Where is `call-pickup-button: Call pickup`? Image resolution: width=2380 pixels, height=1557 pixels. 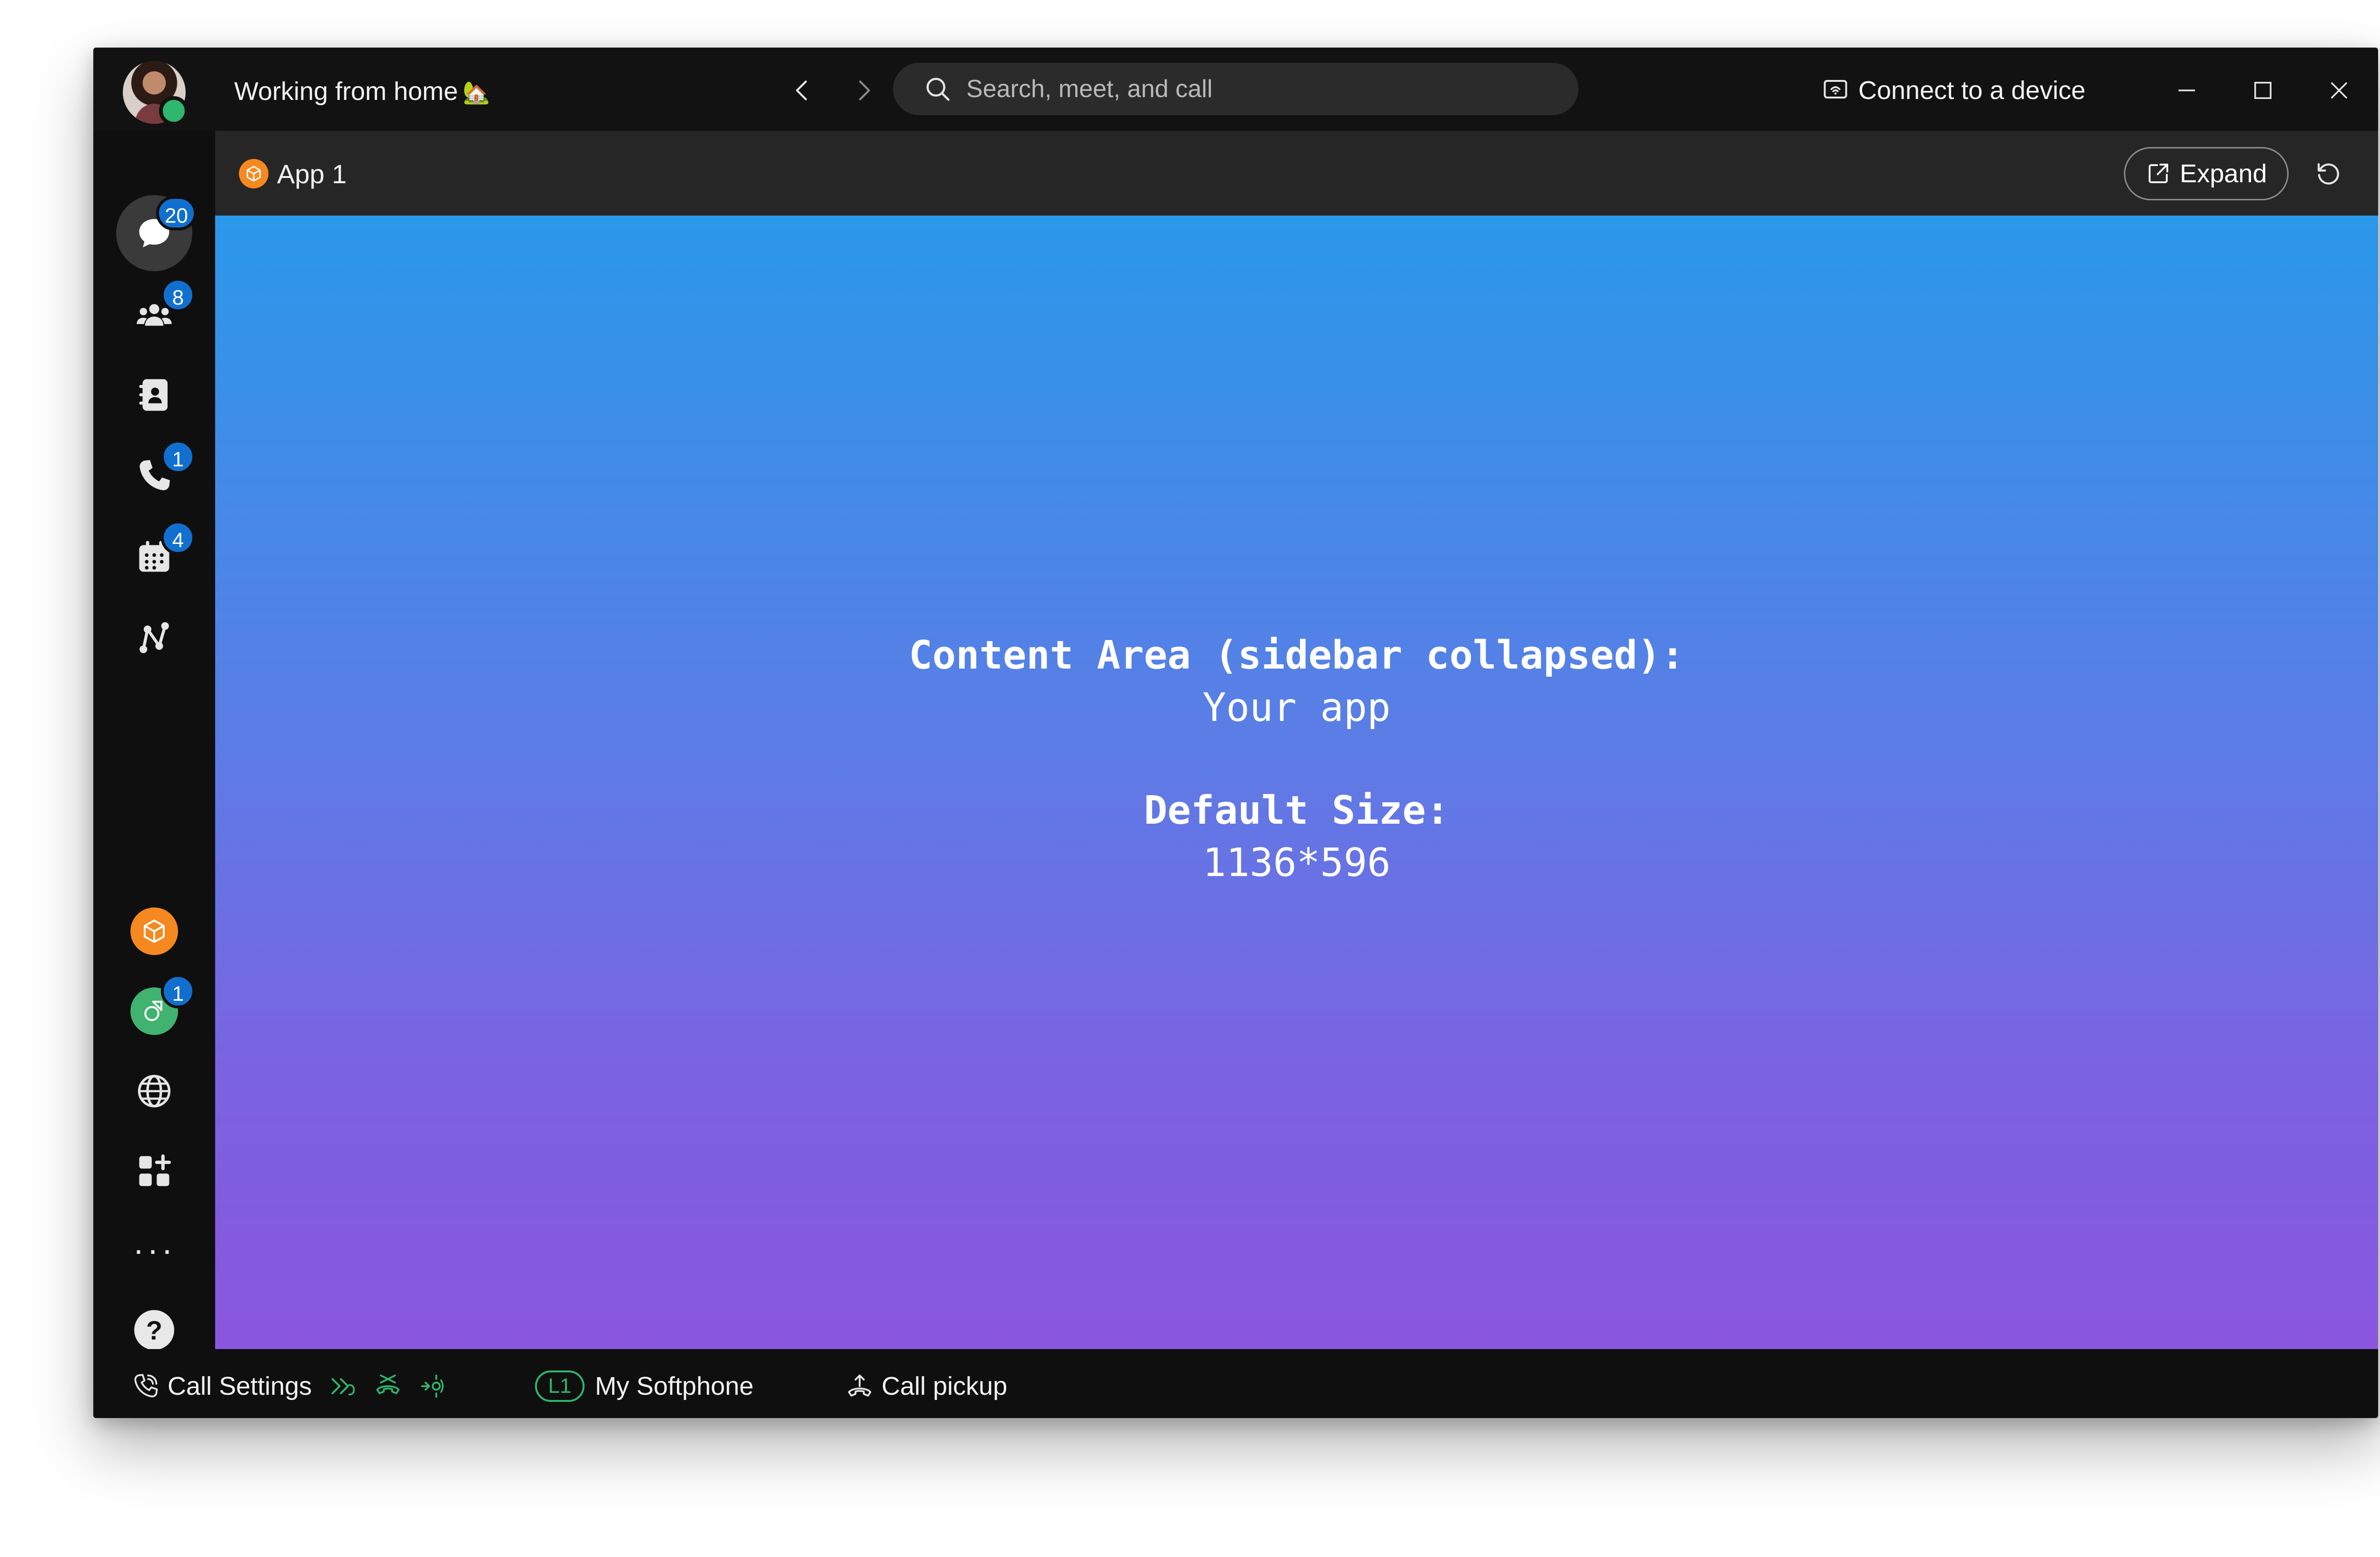
call-pickup-button: Call pickup is located at coordinates (926, 1386).